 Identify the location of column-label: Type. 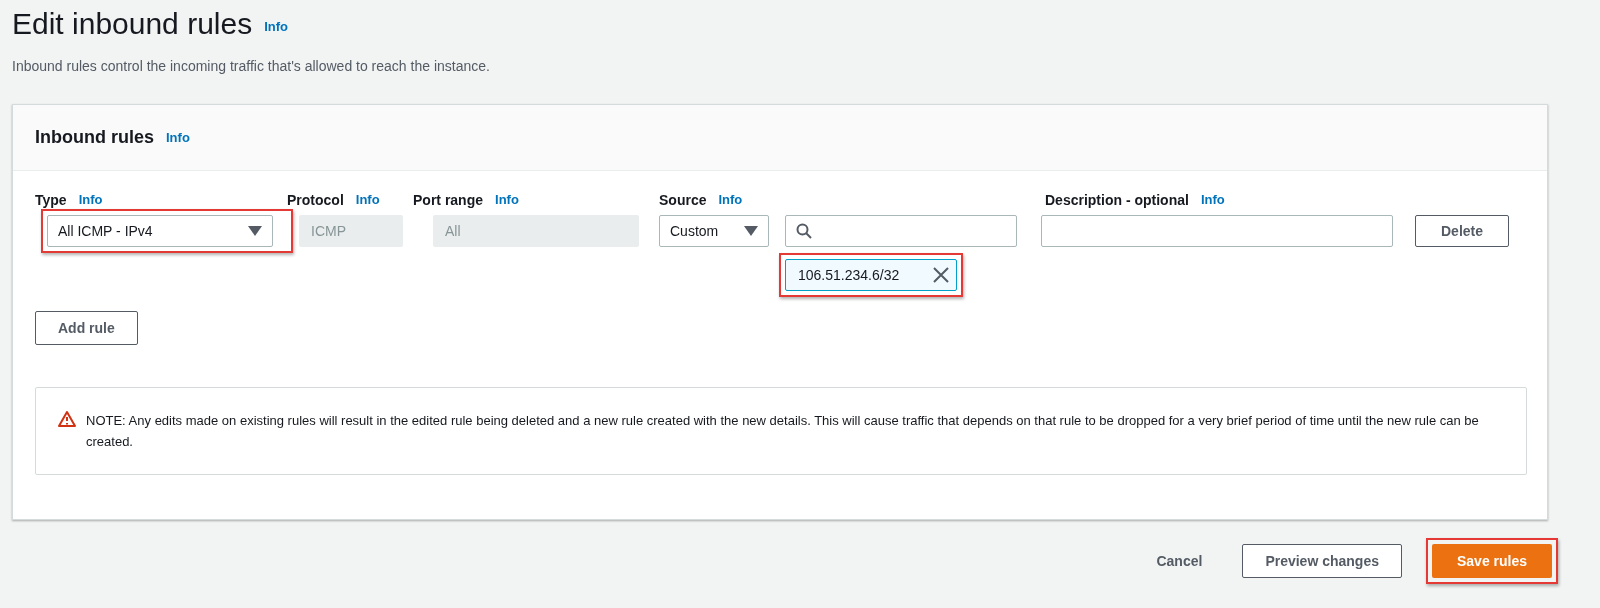
(51, 200).